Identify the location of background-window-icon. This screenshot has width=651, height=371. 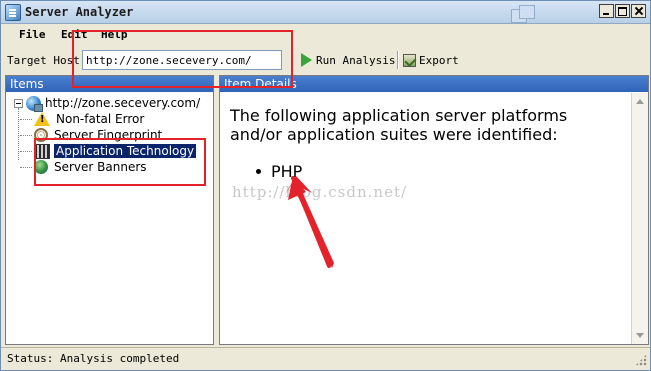
(524, 15).